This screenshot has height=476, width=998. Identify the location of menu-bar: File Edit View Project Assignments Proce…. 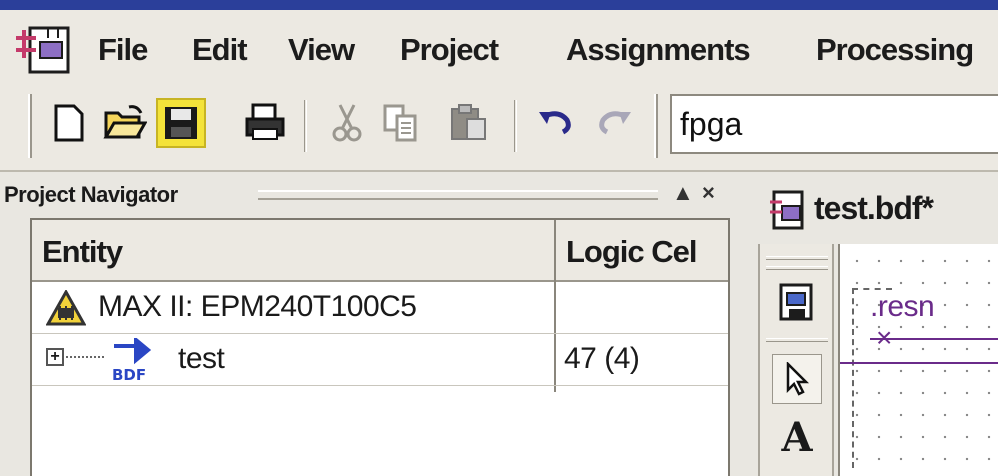
(499, 45).